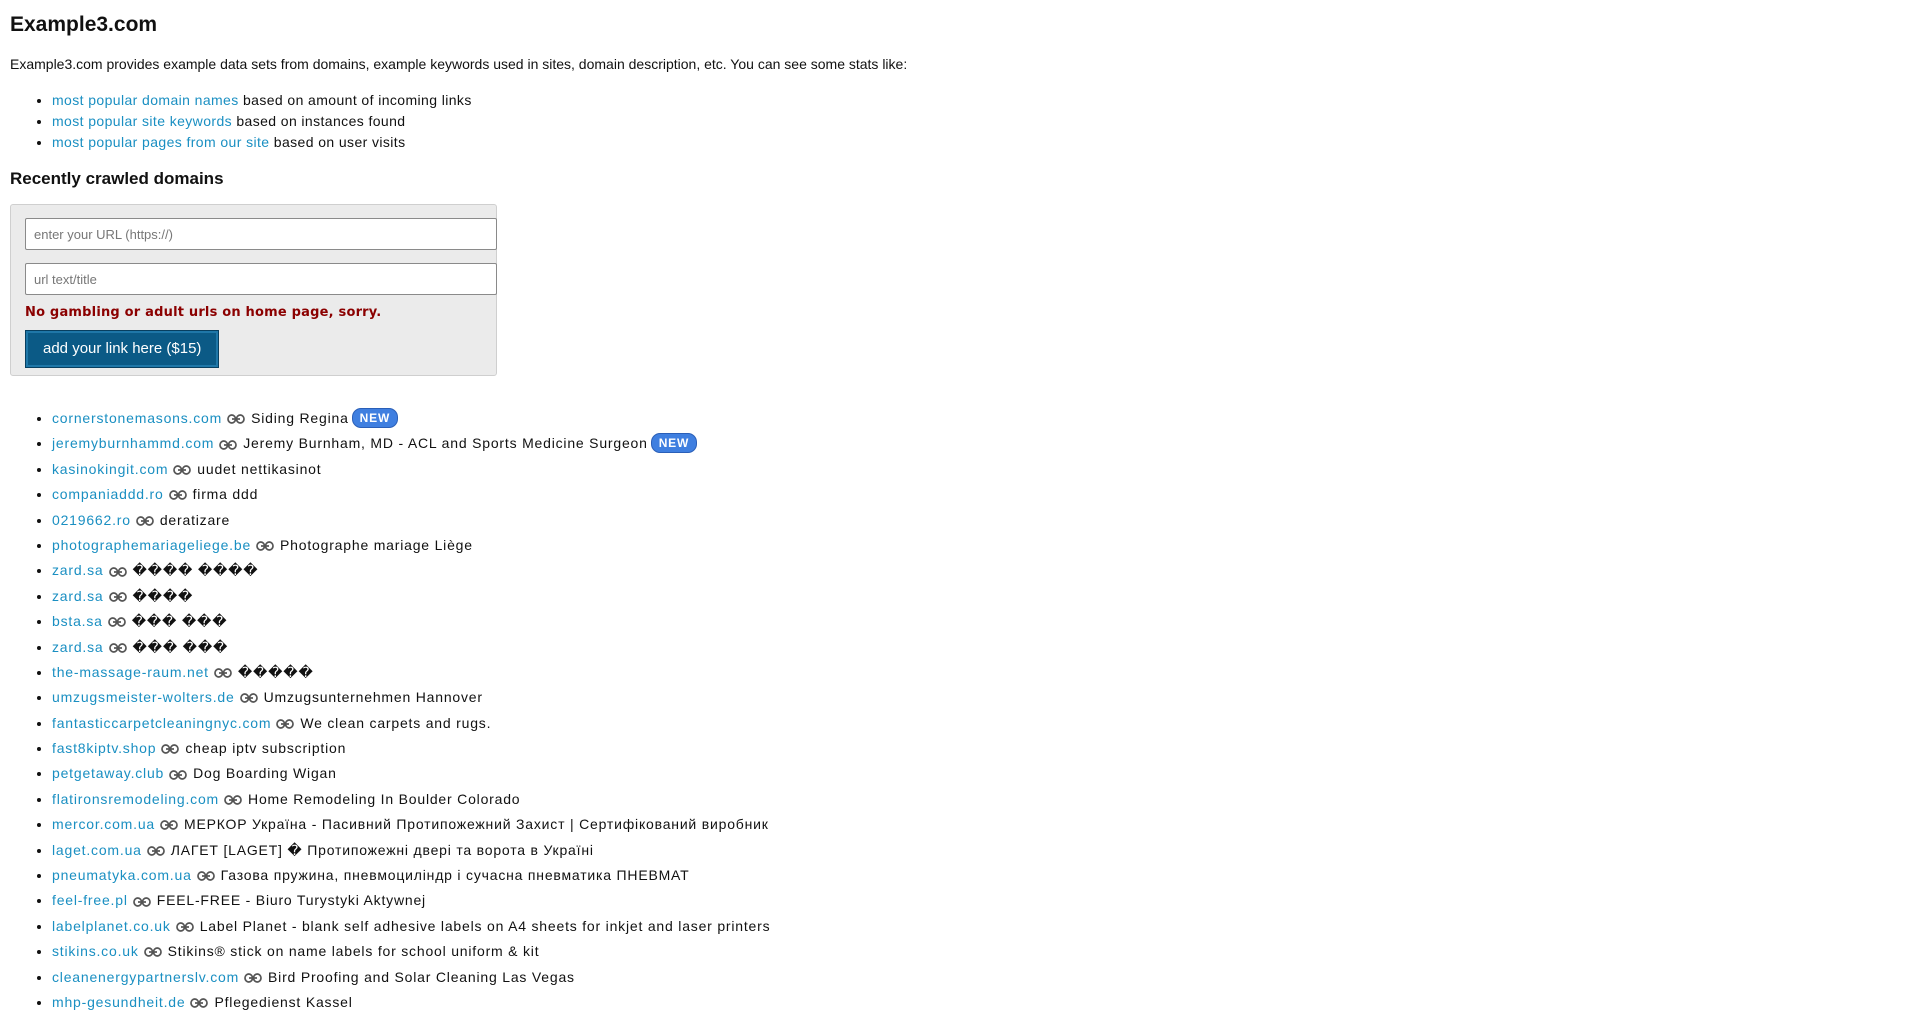 The width and height of the screenshot is (1920, 1015). I want to click on domain-row: fast8kiptv.shop cheap iptv subscription, so click(981, 748).